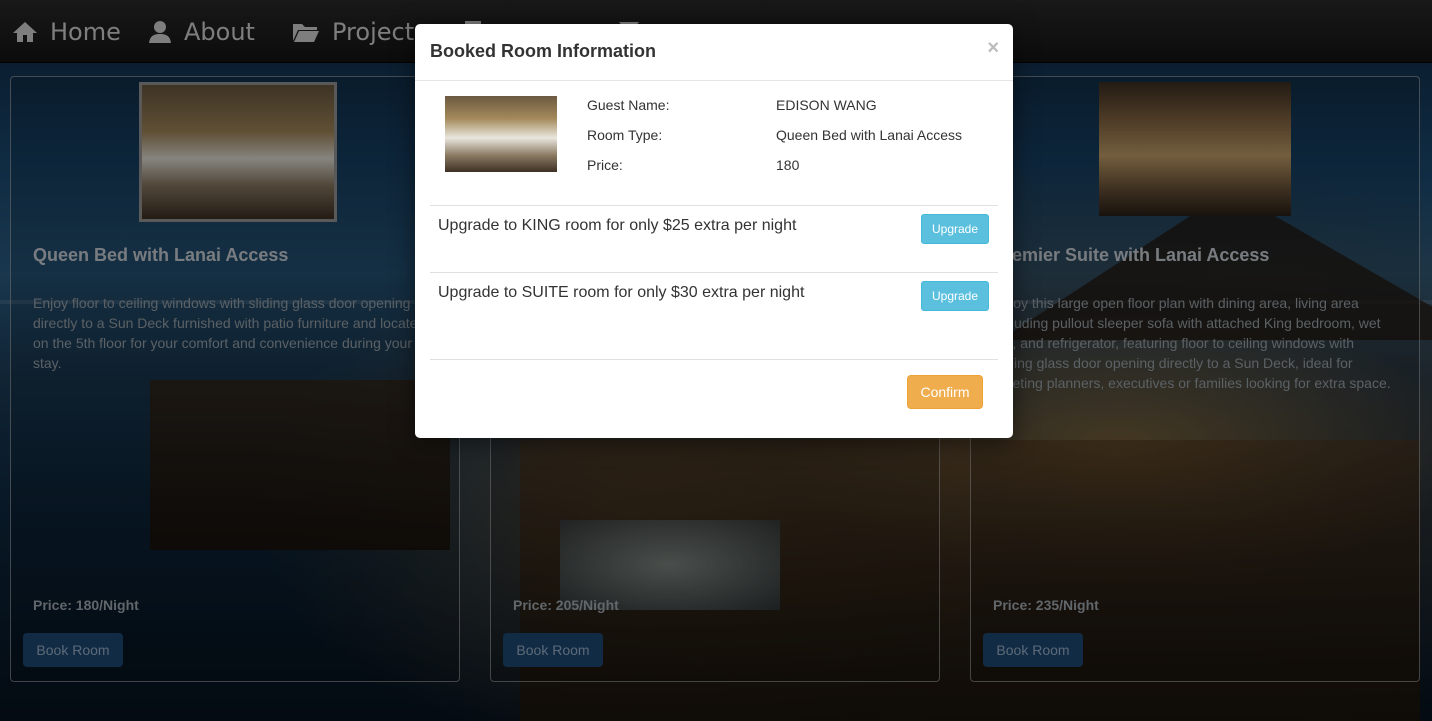 This screenshot has width=1432, height=721. Describe the element at coordinates (605, 165) in the screenshot. I see `price-label: Price:` at that location.